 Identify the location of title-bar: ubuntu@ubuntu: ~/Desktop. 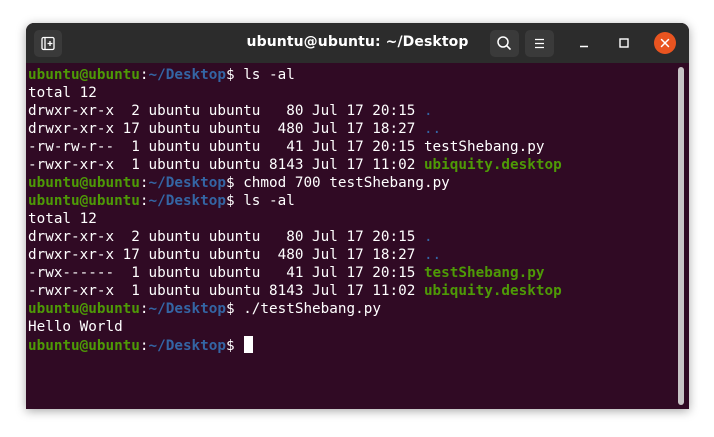
(357, 43).